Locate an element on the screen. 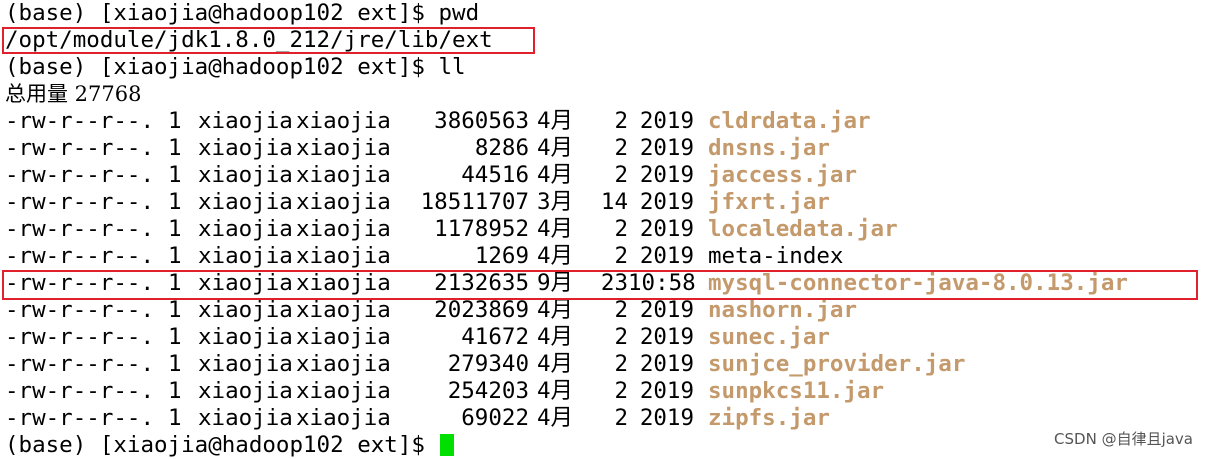 Image resolution: width=1207 pixels, height=459 pixels. file-size: 18511707 is located at coordinates (474, 202).